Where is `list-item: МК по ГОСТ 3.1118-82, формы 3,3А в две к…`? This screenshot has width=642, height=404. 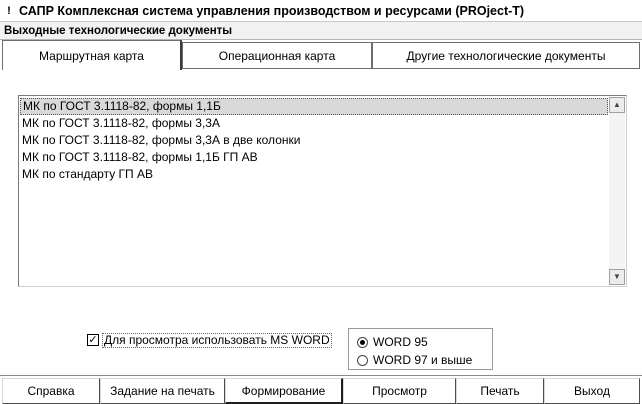
list-item: МК по ГОСТ 3.1118-82, формы 3,3А в две к… is located at coordinates (314, 140).